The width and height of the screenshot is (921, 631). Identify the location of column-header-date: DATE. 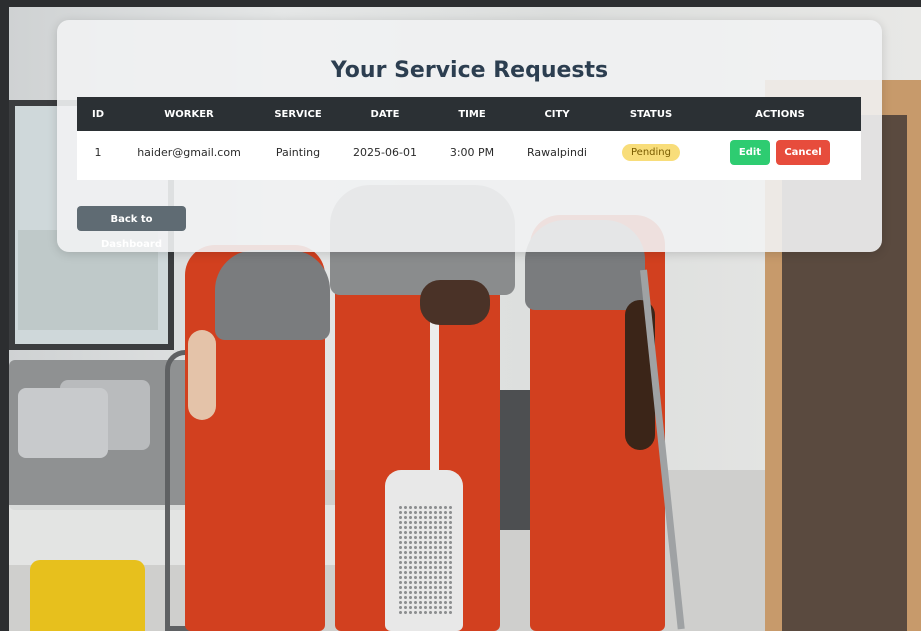
(385, 114).